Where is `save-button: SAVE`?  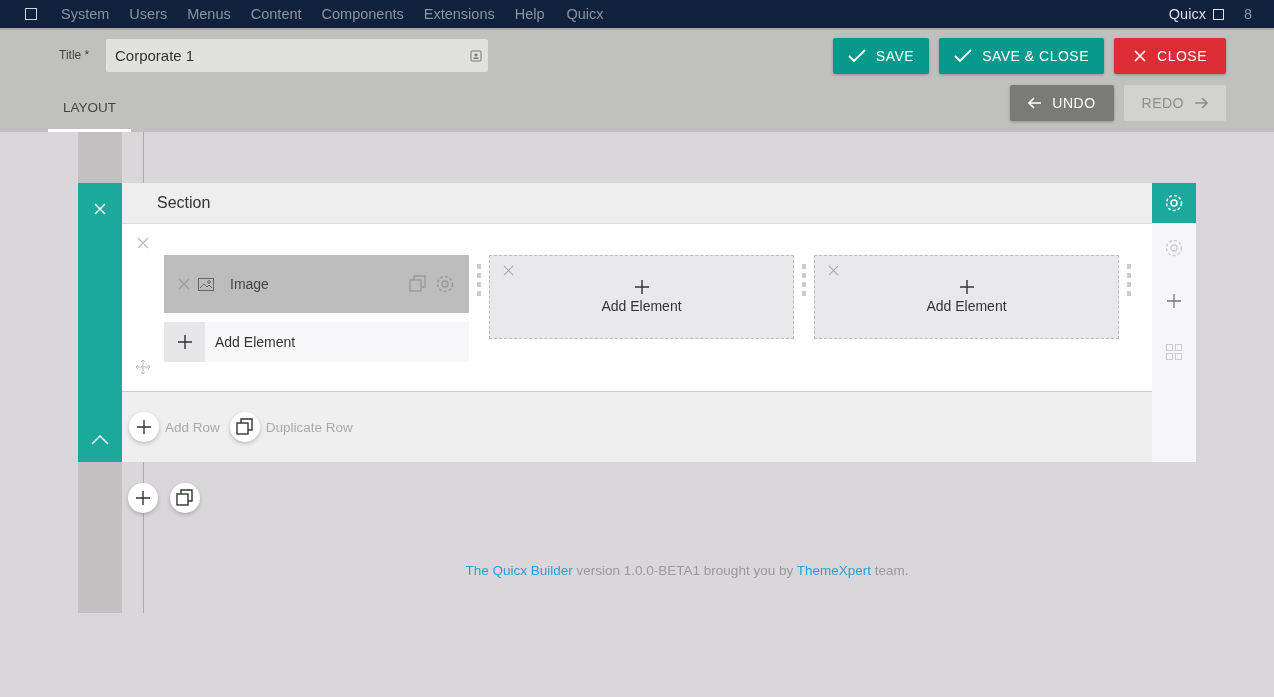
save-button: SAVE is located at coordinates (881, 56).